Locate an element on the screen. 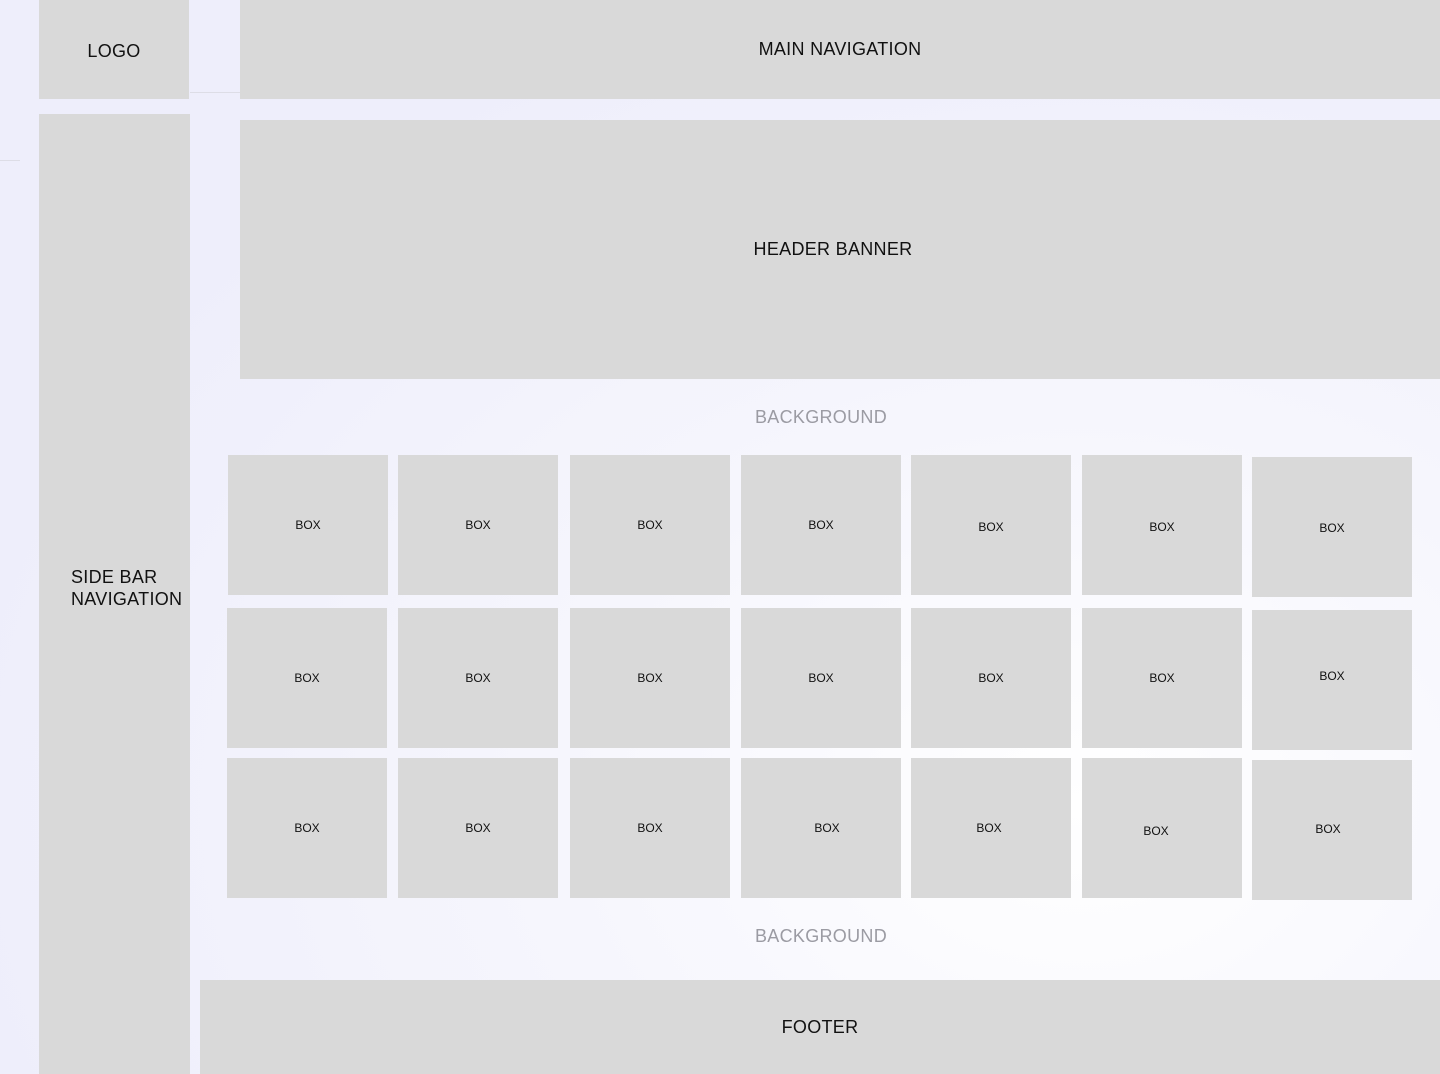 The height and width of the screenshot is (1074, 1440). footer-label: FOOTER is located at coordinates (820, 1026).